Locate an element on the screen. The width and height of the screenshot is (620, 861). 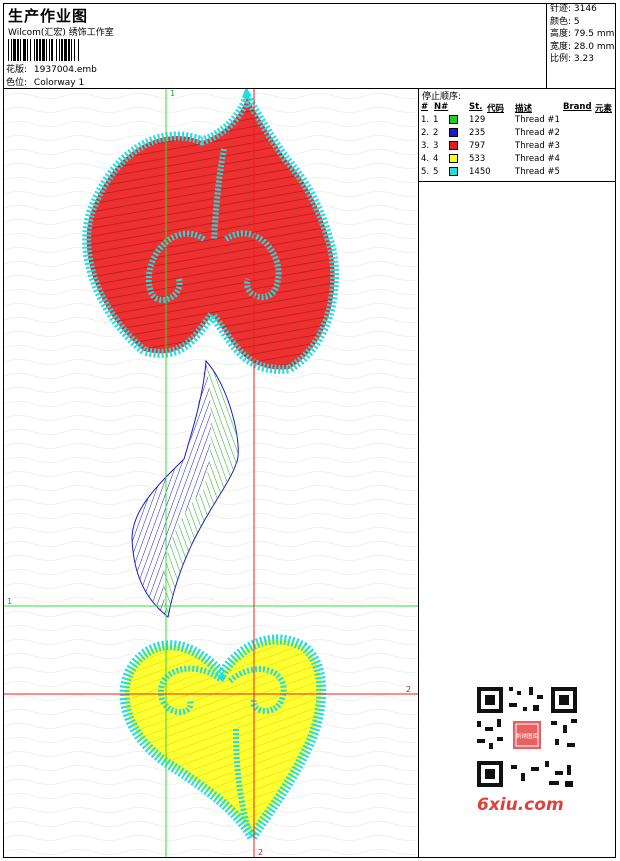
stat-stitches: 针迹: 3146 is located at coordinates (573, 9).